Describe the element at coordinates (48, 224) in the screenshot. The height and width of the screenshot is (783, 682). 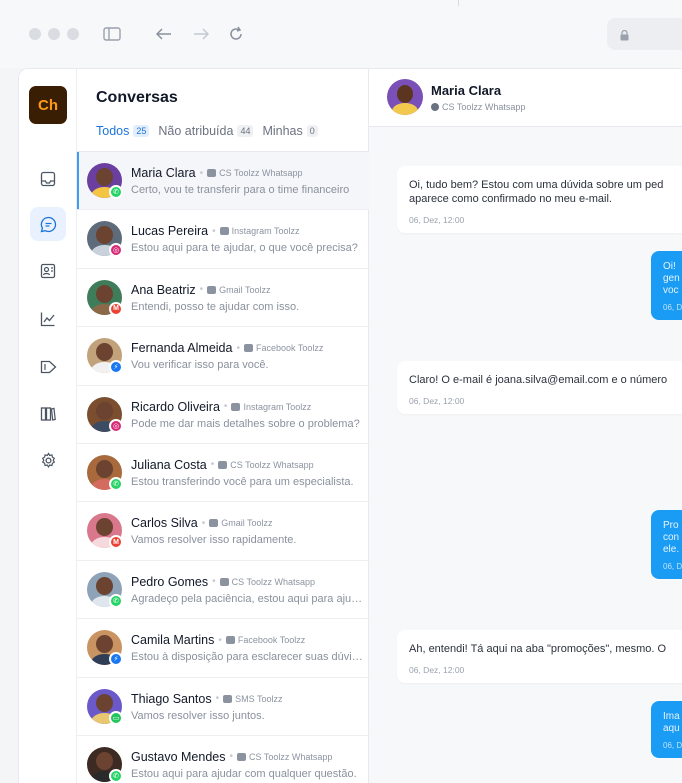
I see `chat-icon` at that location.